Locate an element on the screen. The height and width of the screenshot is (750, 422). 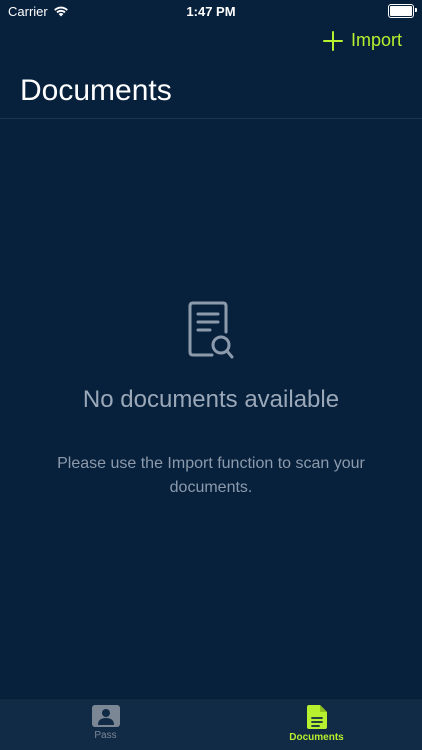
page-title: Documents is located at coordinates (96, 90).